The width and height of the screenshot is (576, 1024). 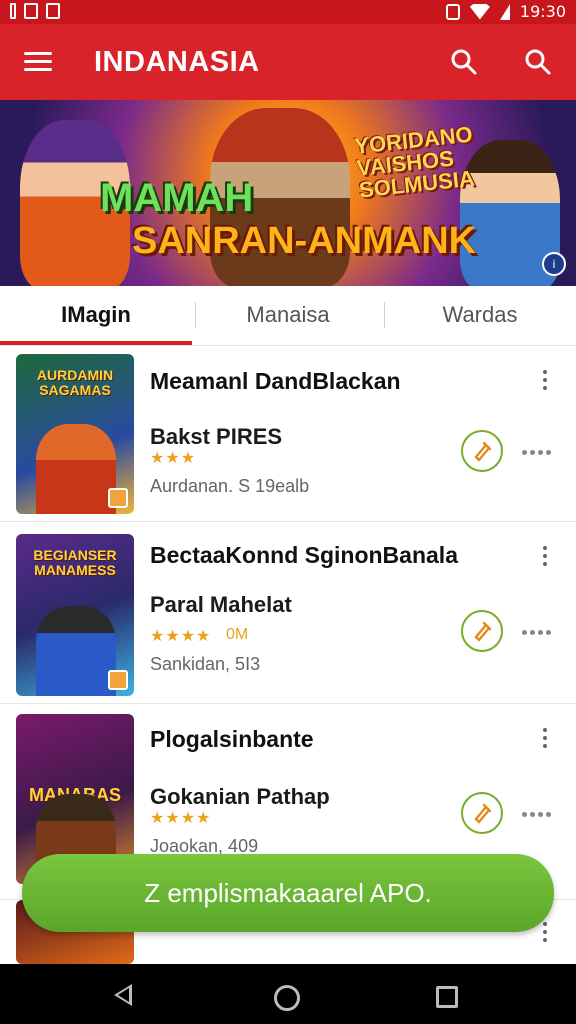 I want to click on install-snackbar: Z emplismakaaarel APO., so click(x=288, y=893).